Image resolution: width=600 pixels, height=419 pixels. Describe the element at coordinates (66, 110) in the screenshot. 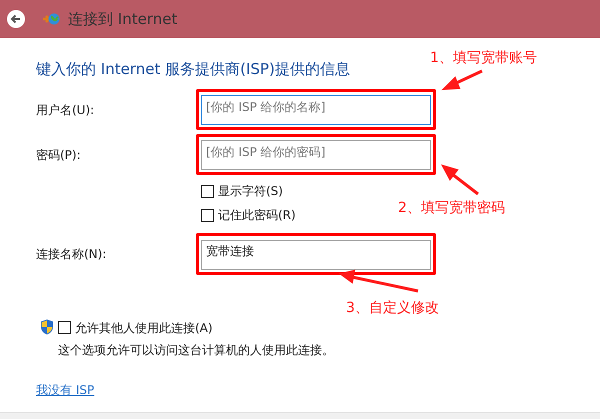

I see `field-label: 用户名(U):` at that location.